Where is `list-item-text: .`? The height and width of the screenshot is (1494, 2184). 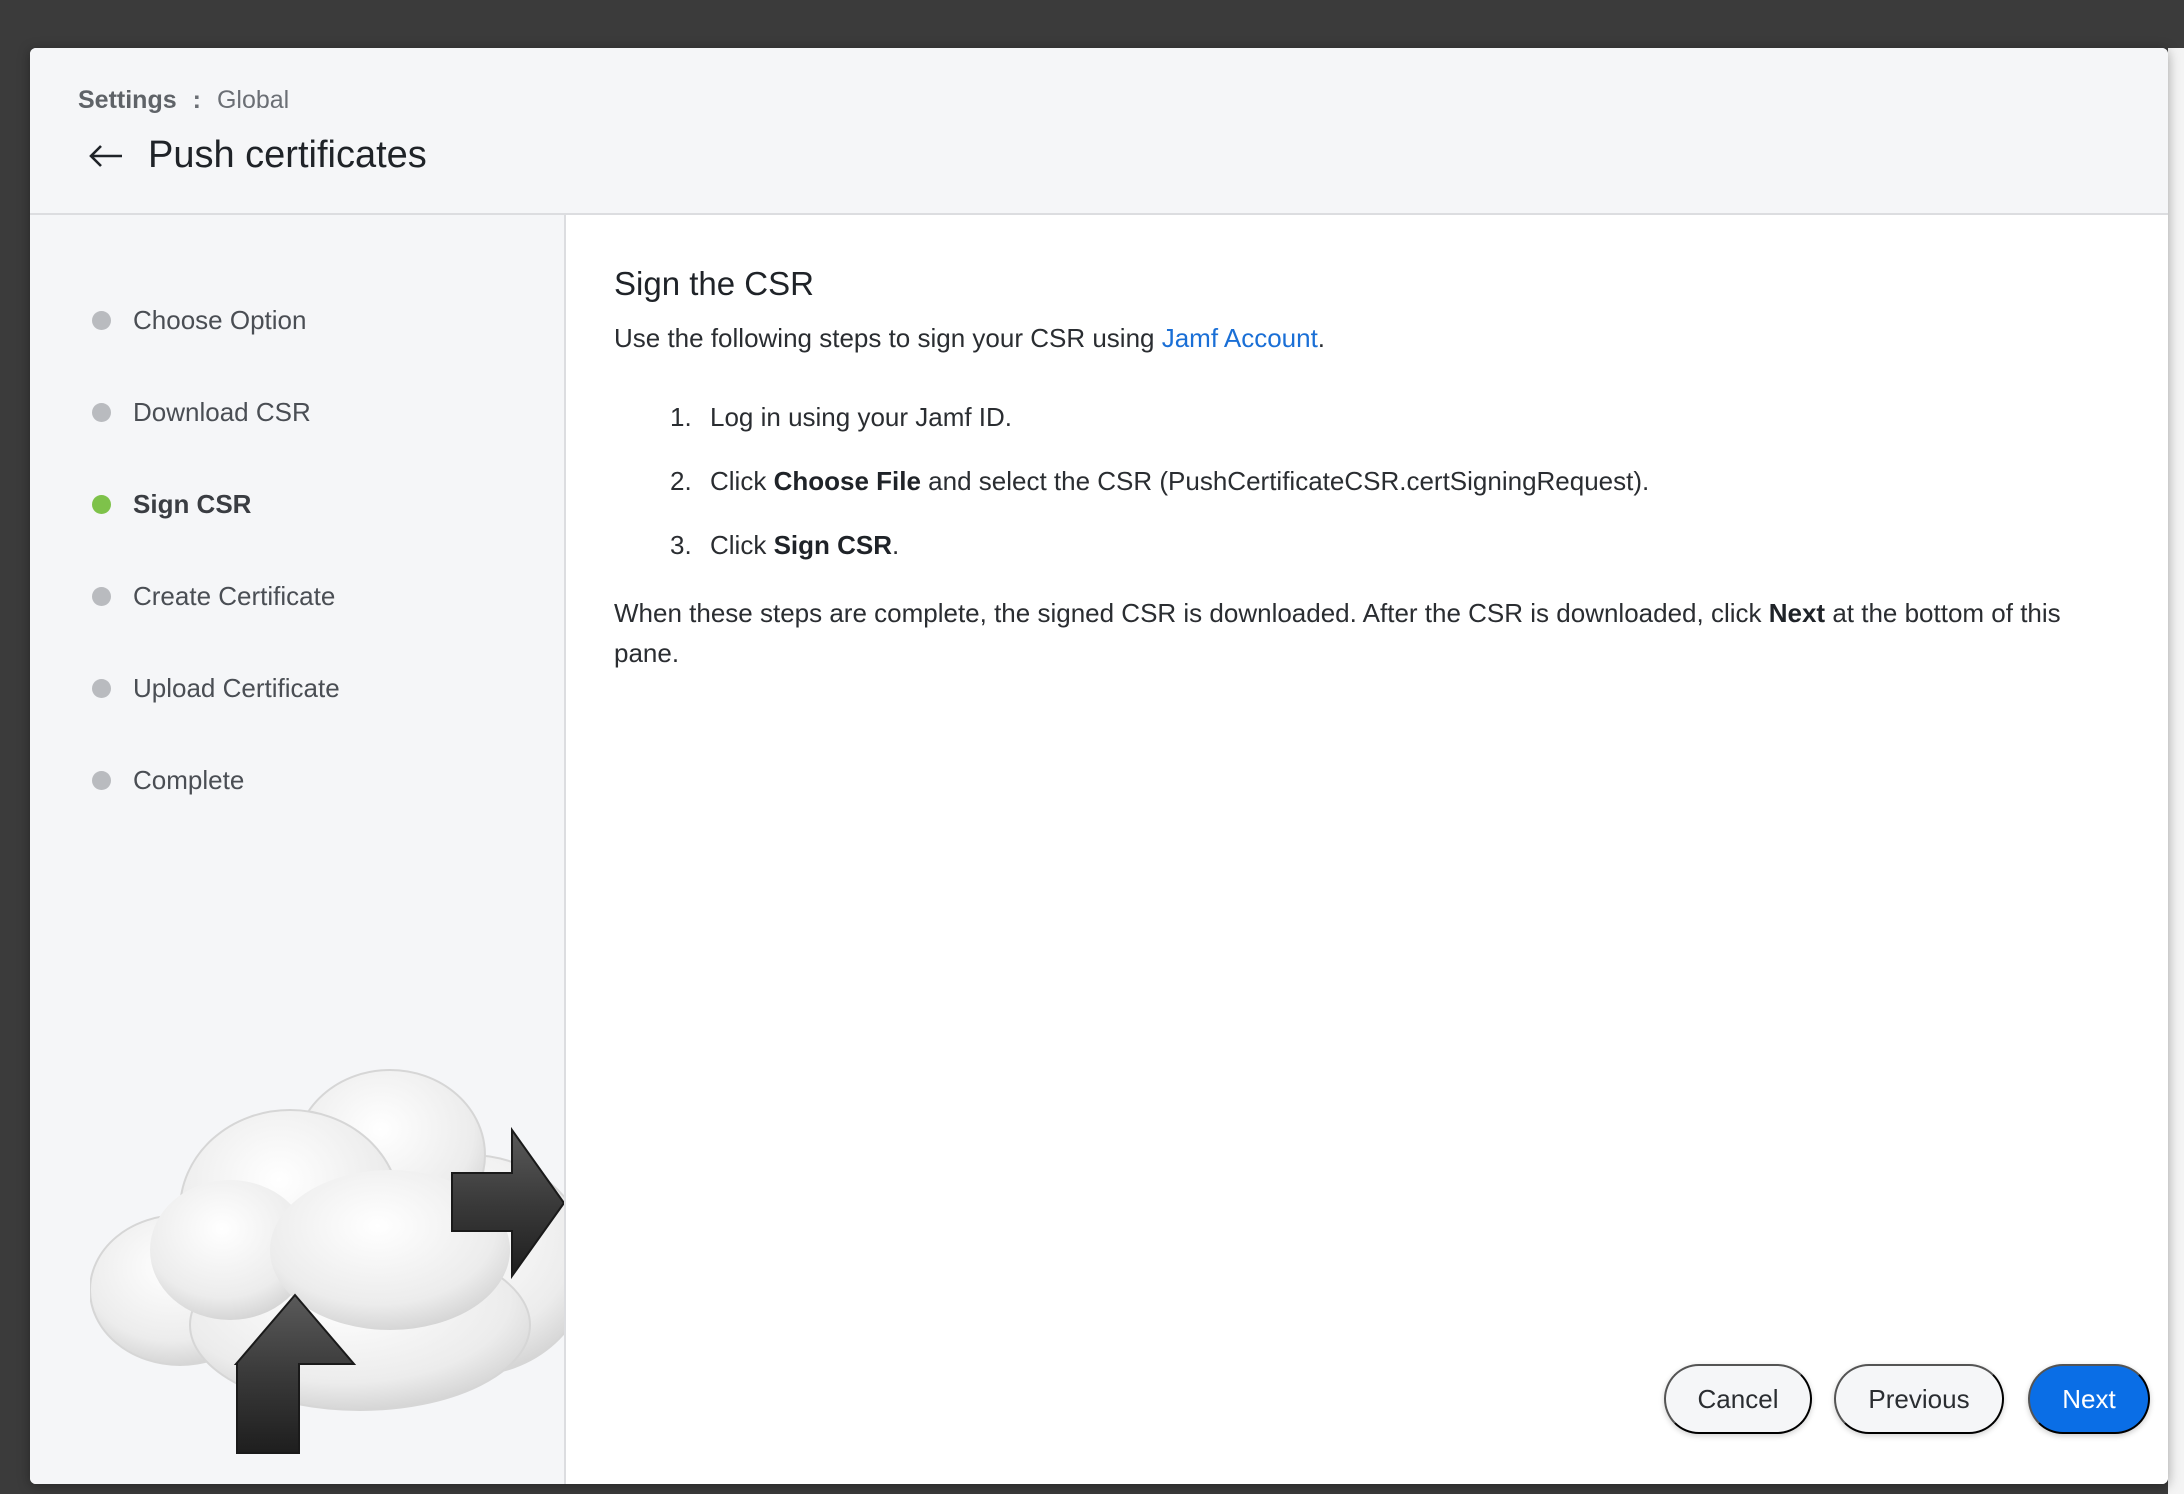 list-item-text: . is located at coordinates (896, 544).